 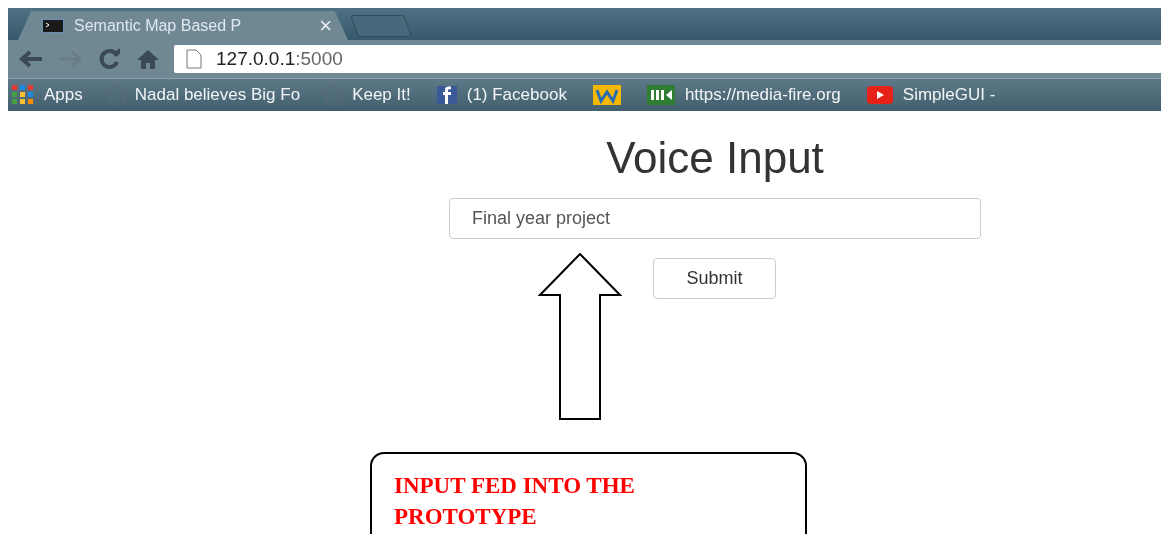 I want to click on w-logo-icon, so click(x=606, y=95).